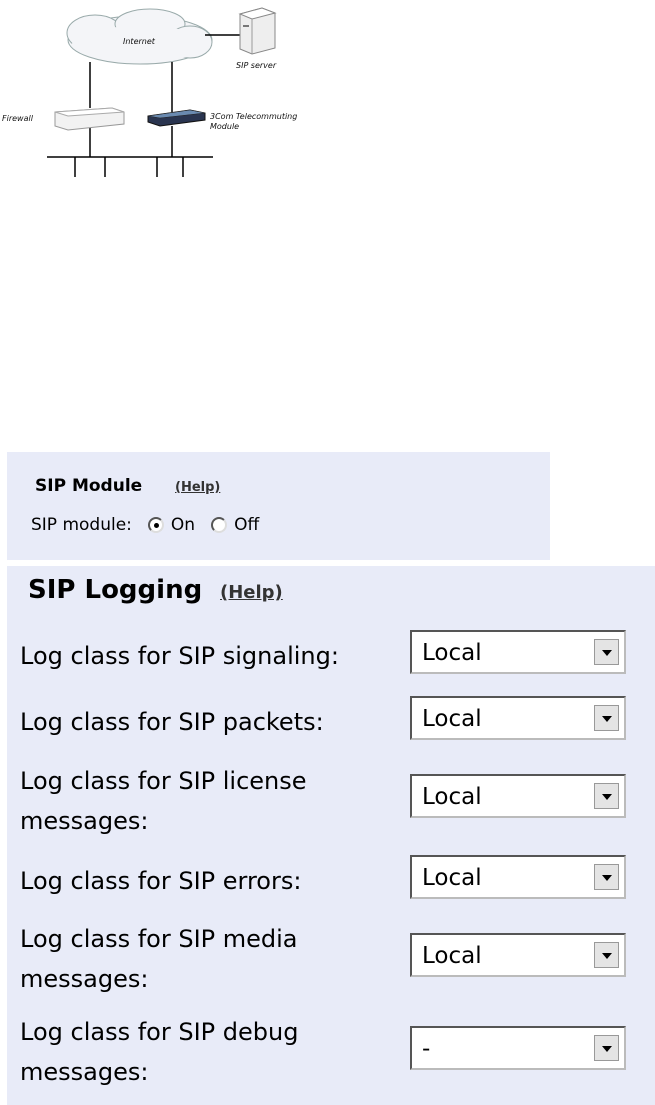  What do you see at coordinates (452, 797) in the screenshot?
I see `log-license-value: Local` at bounding box center [452, 797].